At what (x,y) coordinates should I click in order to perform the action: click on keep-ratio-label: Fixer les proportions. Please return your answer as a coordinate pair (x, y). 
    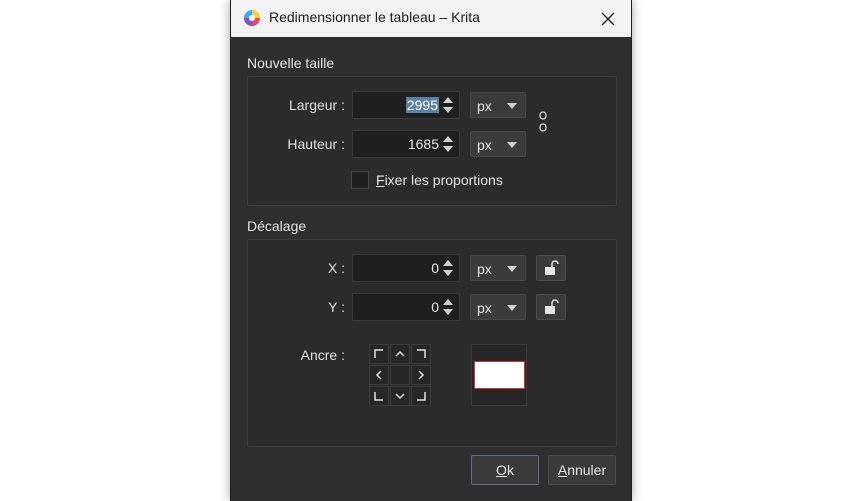
    Looking at the image, I should click on (439, 180).